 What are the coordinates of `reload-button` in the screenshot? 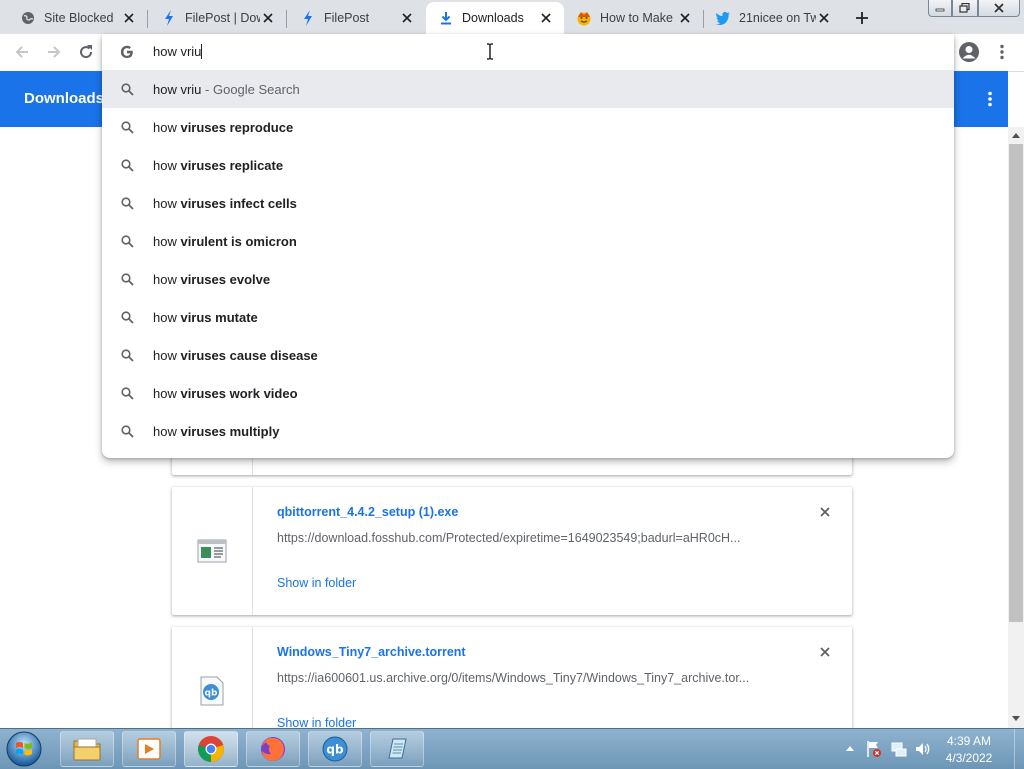 It's located at (86, 52).